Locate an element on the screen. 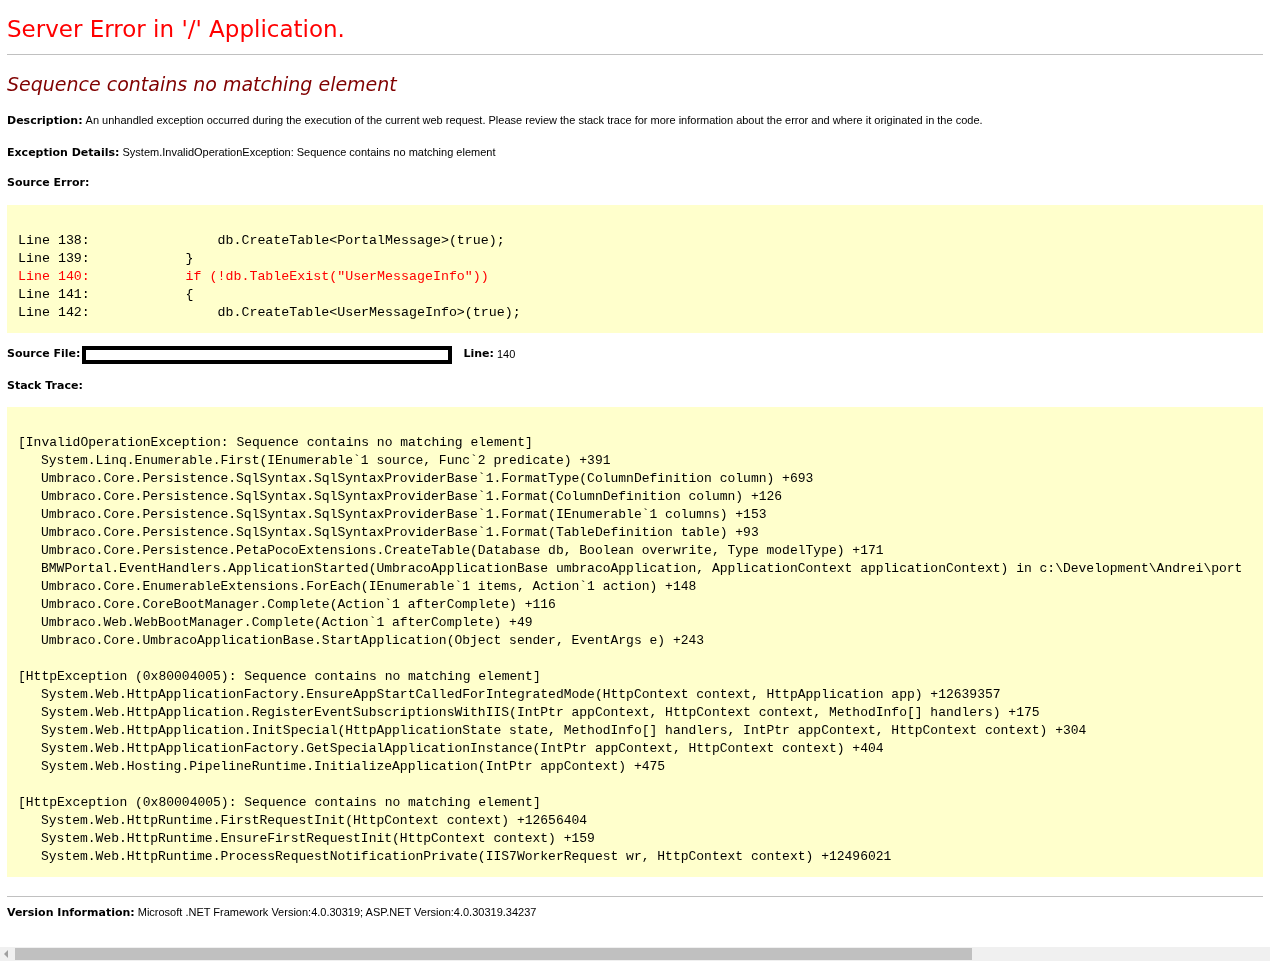 The width and height of the screenshot is (1270, 961). stack-frame: Umbraco.Web.WebBootManager.Complete(Action`1 afterComplete) +49 is located at coordinates (640, 623).